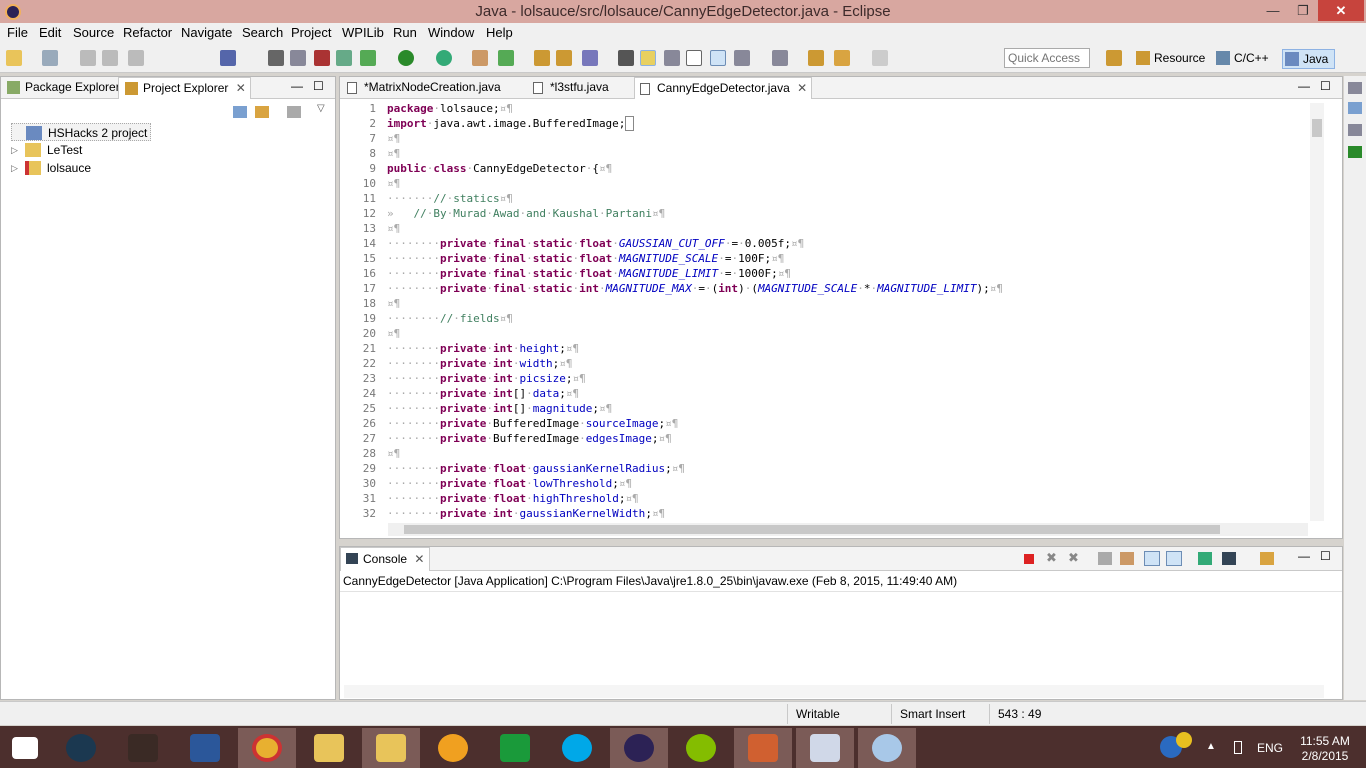 This screenshot has width=1366, height=768. What do you see at coordinates (1341, 10) in the screenshot?
I see `close-button: ✕` at bounding box center [1341, 10].